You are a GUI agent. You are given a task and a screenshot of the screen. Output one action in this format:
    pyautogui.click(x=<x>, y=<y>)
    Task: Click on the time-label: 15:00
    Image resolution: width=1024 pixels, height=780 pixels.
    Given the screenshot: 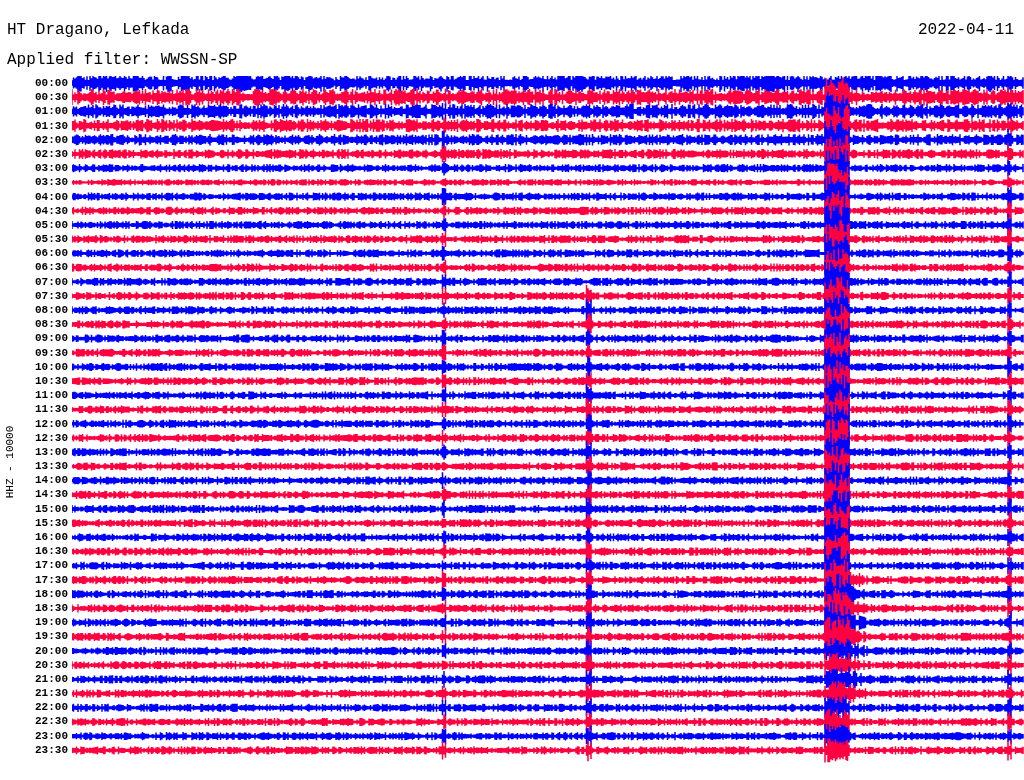 What is the action you would take?
    pyautogui.click(x=51, y=508)
    